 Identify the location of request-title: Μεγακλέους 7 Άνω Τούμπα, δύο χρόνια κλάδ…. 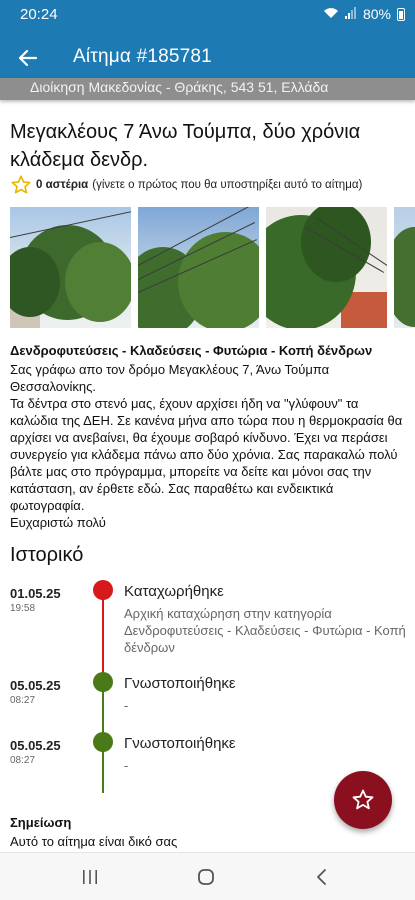
(185, 146).